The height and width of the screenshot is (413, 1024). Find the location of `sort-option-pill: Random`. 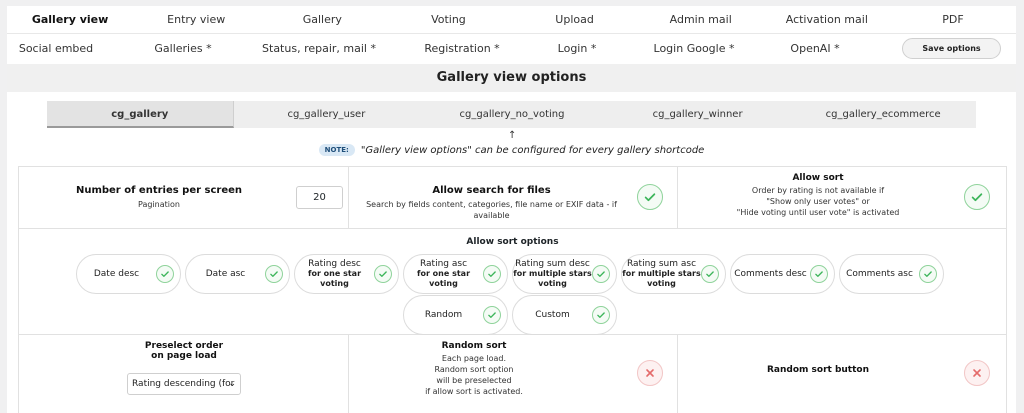

sort-option-pill: Random is located at coordinates (455, 315).